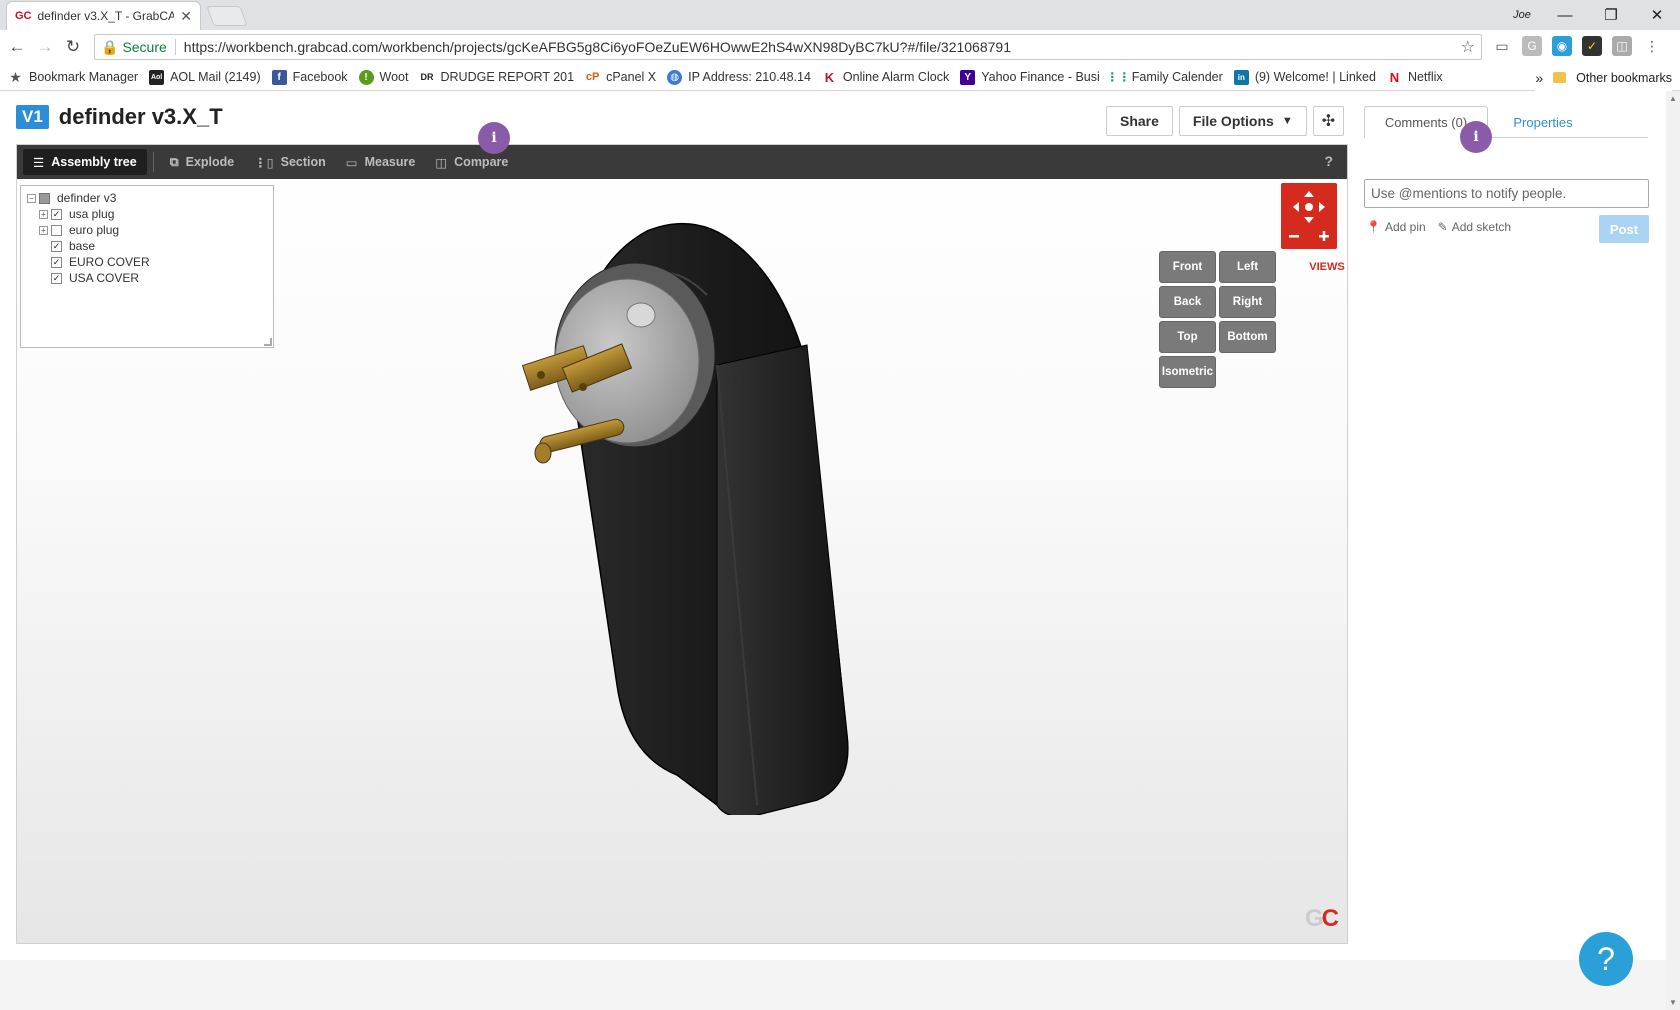 Image resolution: width=1680 pixels, height=1010 pixels. What do you see at coordinates (1532, 46) in the screenshot?
I see `extension-g-icon: G` at bounding box center [1532, 46].